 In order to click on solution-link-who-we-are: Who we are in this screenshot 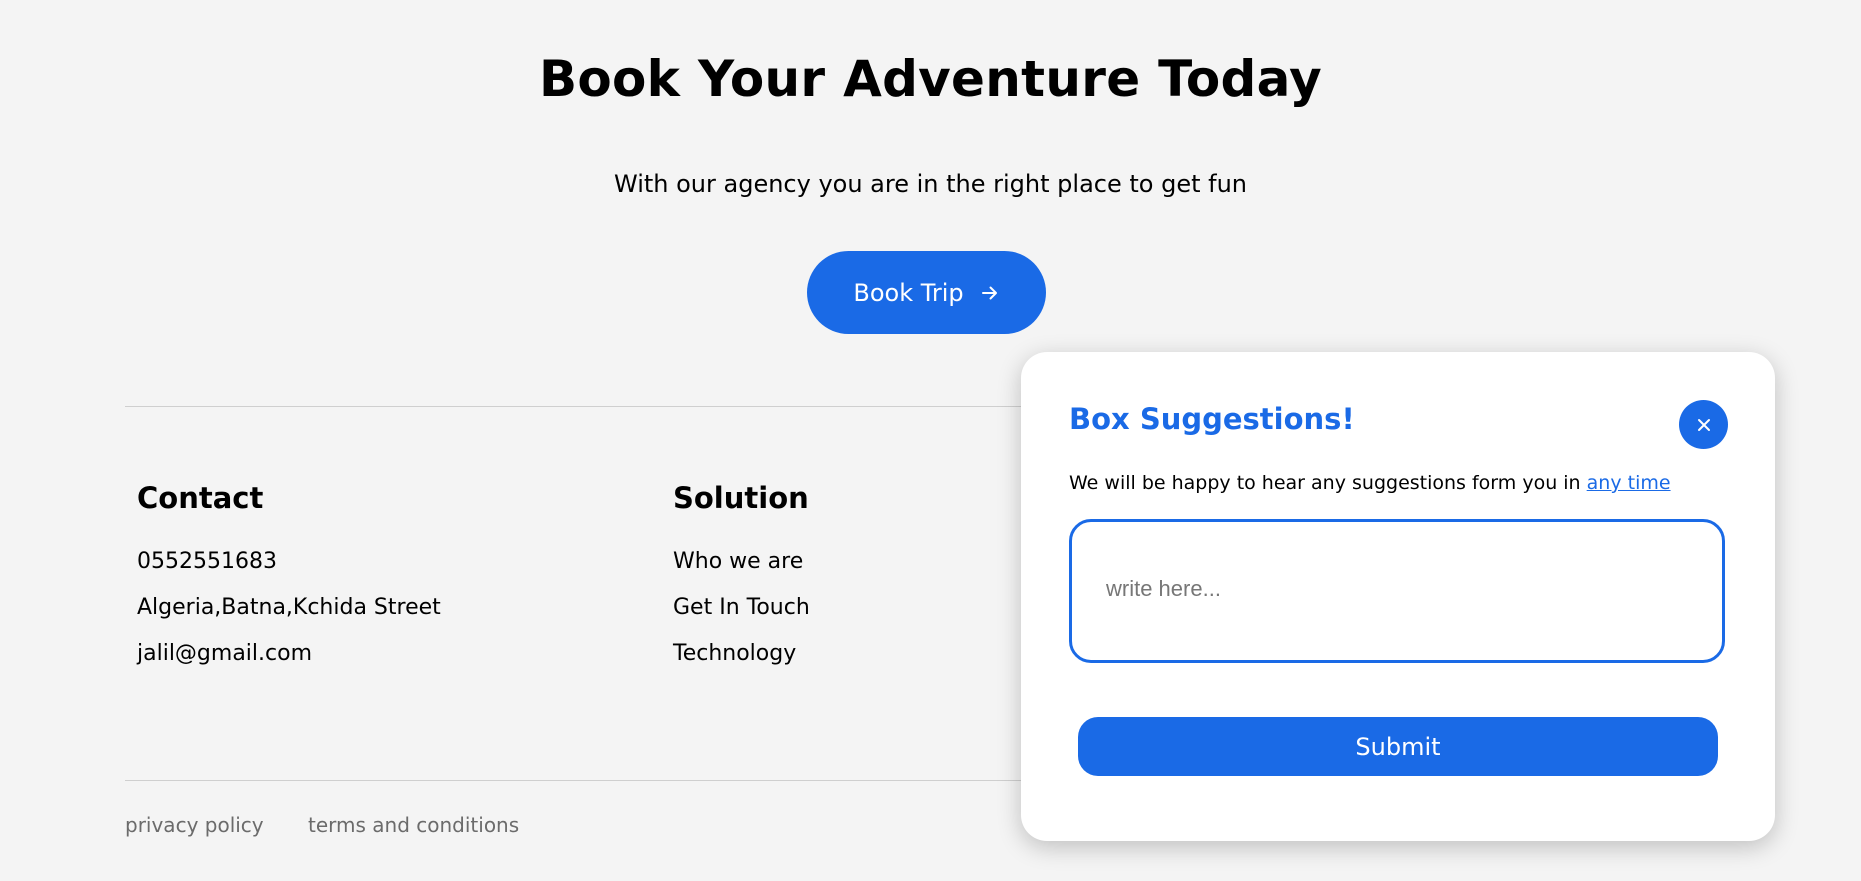, I will do `click(738, 561)`.